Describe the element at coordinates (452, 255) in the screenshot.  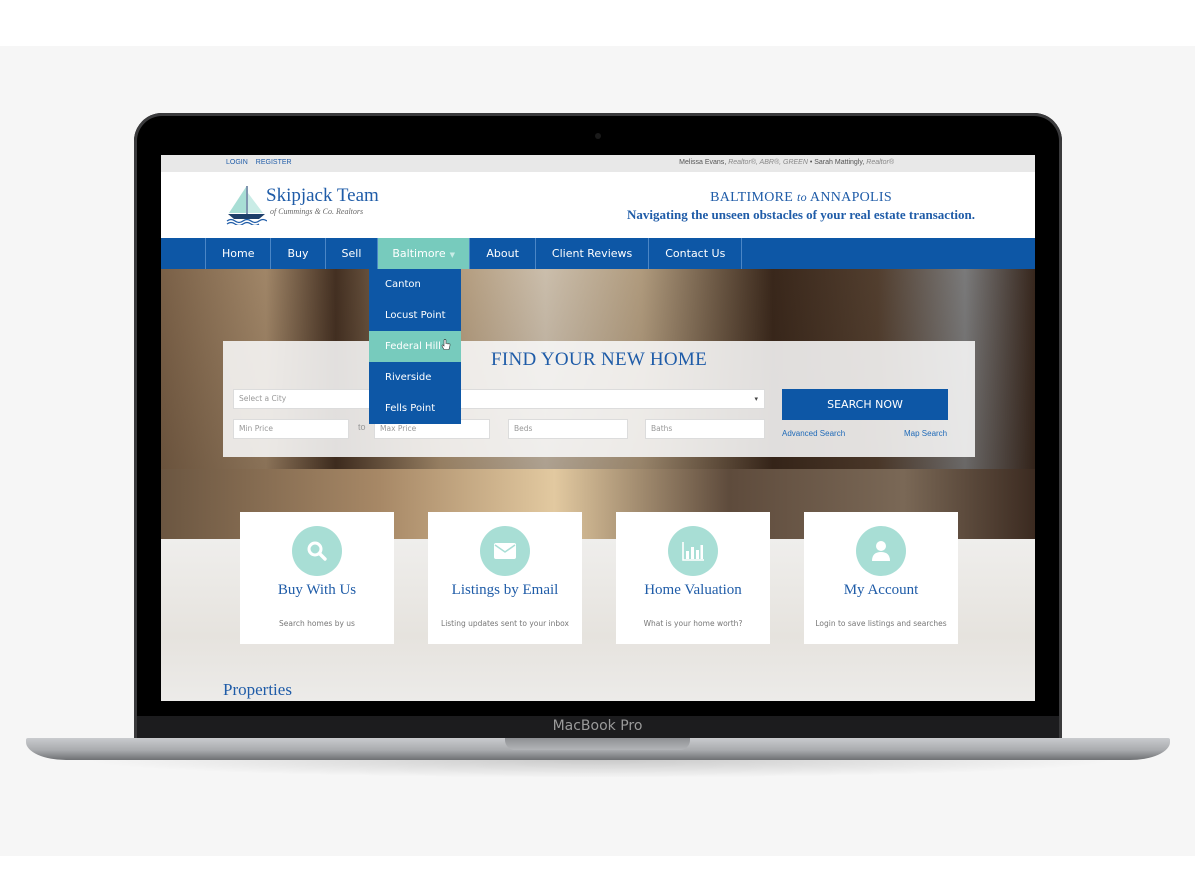
I see `caret-down-icon: ▼` at that location.